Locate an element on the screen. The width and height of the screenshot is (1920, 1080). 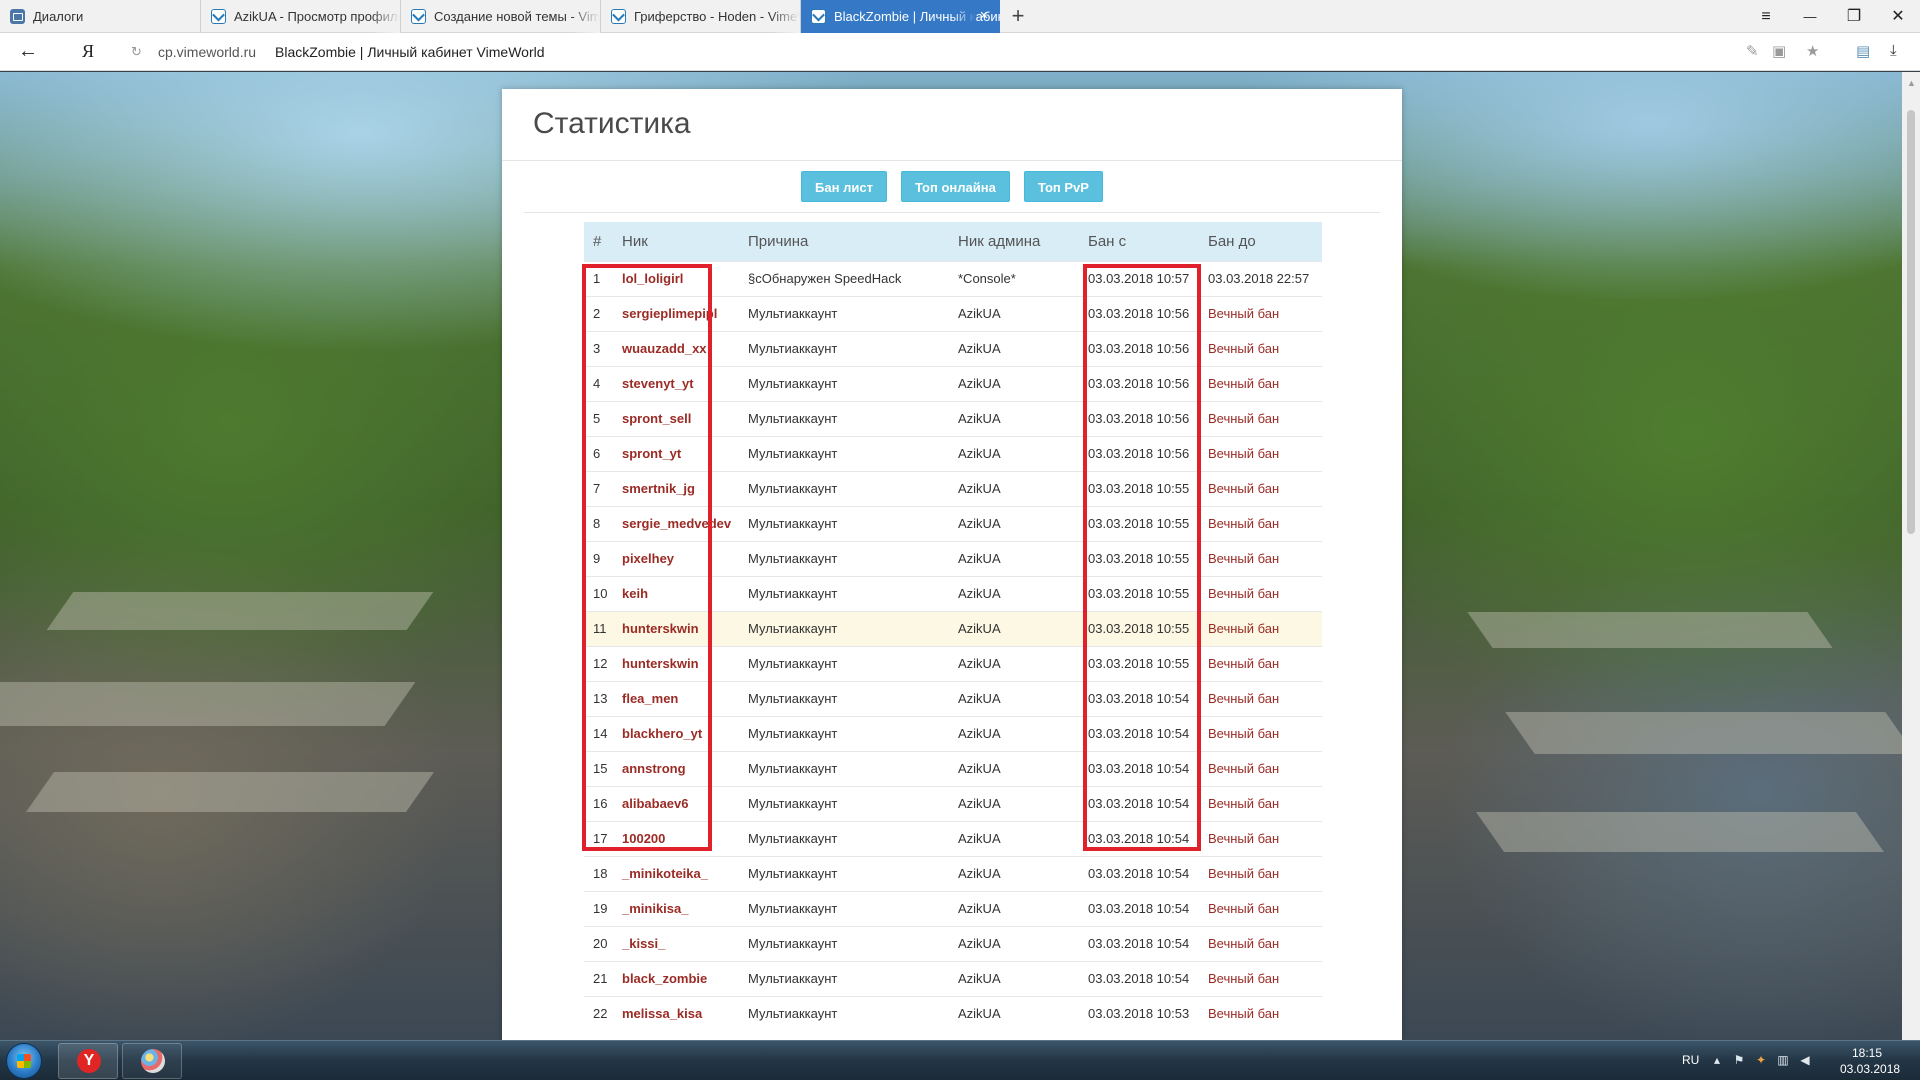
cell-num: 19 is located at coordinates (598, 908).